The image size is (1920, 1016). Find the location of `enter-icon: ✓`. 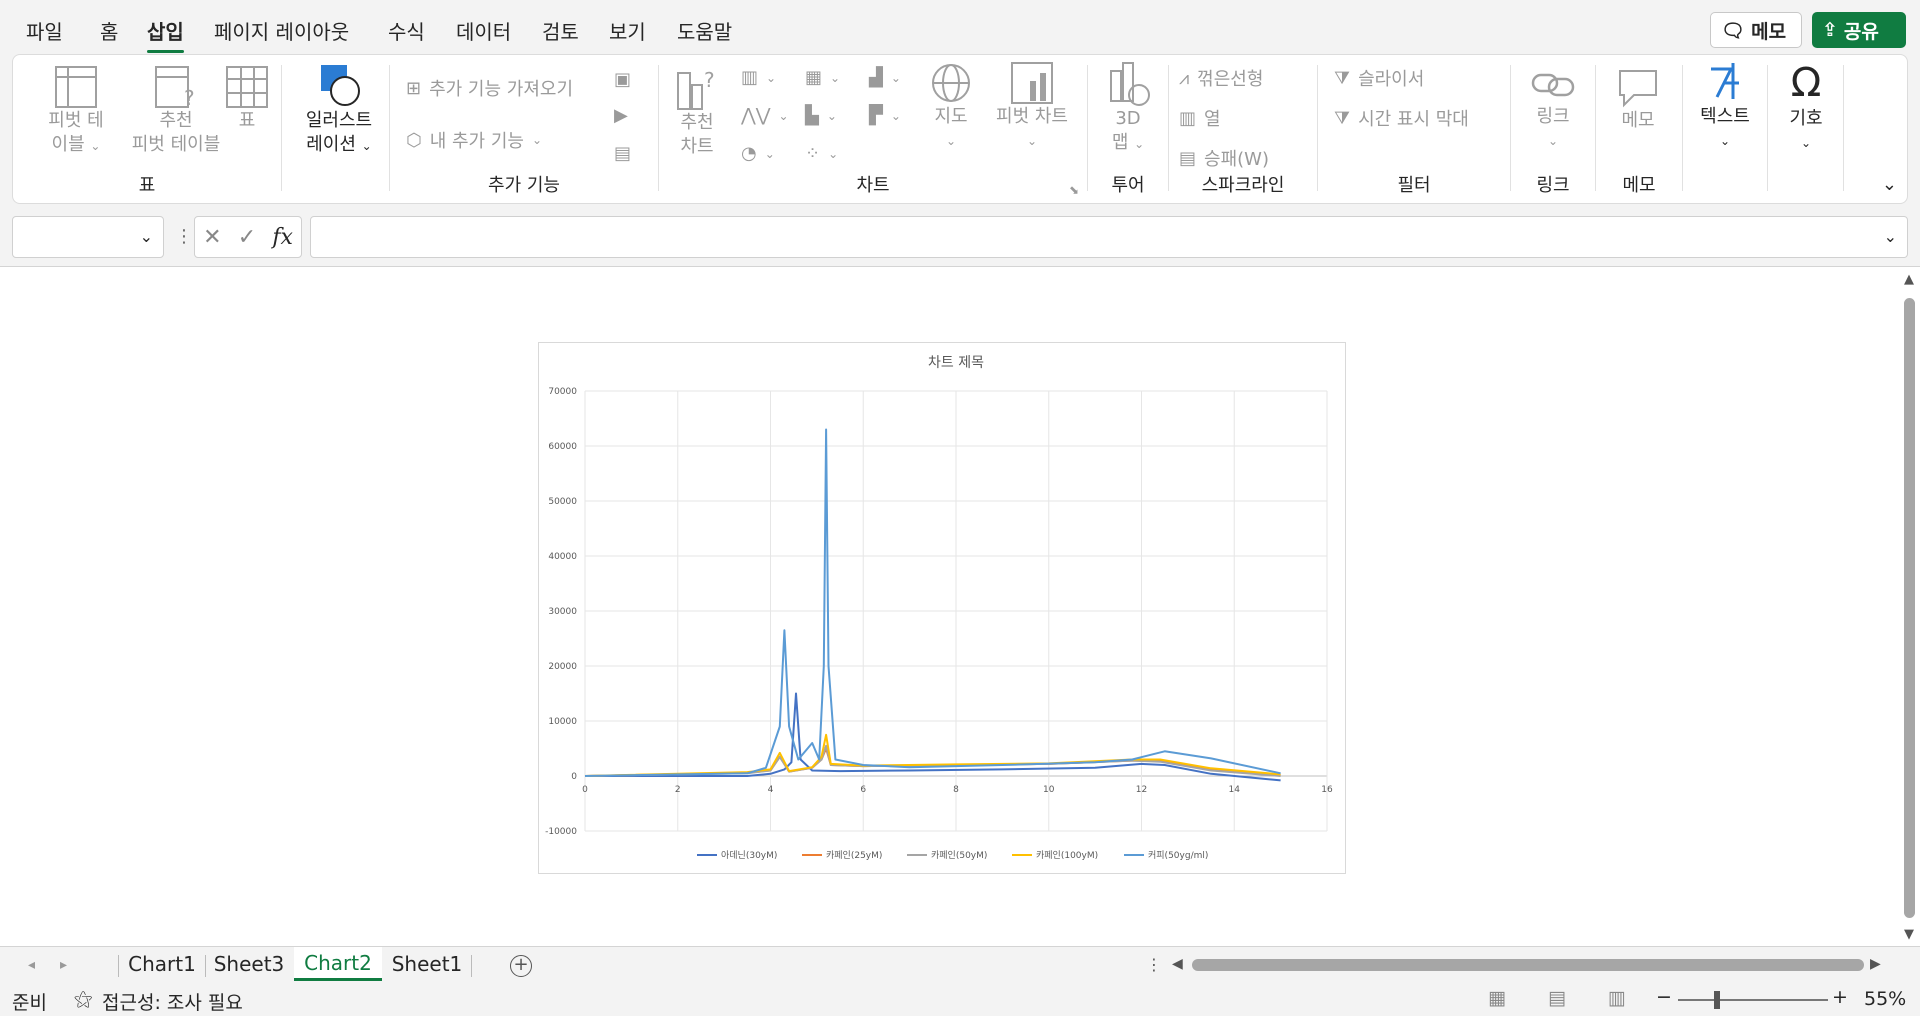

enter-icon: ✓ is located at coordinates (247, 237).